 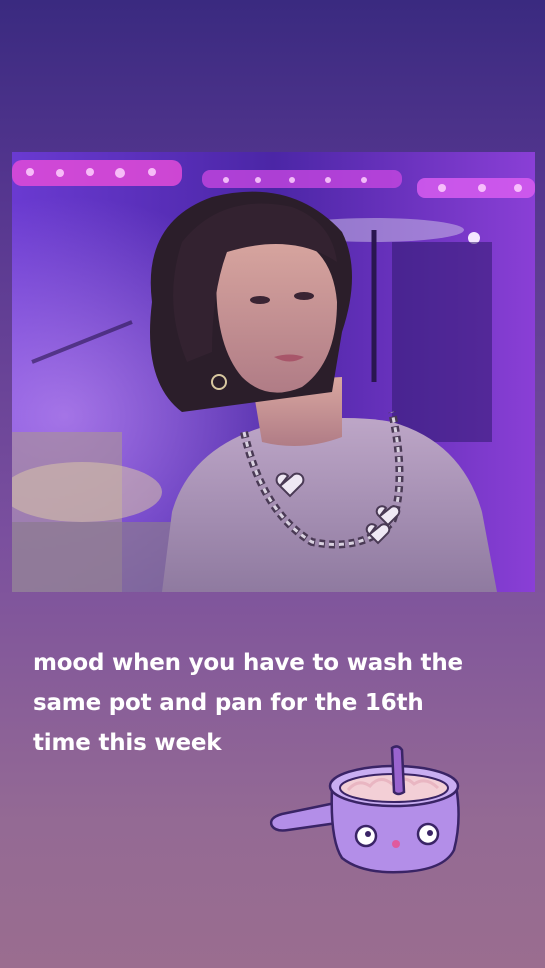 I want to click on pot-with-face-sticker-icon, so click(x=364, y=809).